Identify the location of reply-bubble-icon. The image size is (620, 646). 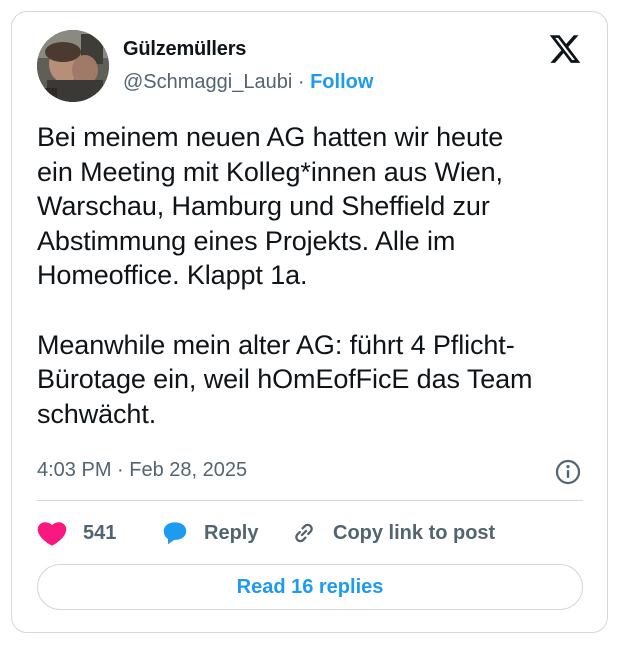
(175, 533).